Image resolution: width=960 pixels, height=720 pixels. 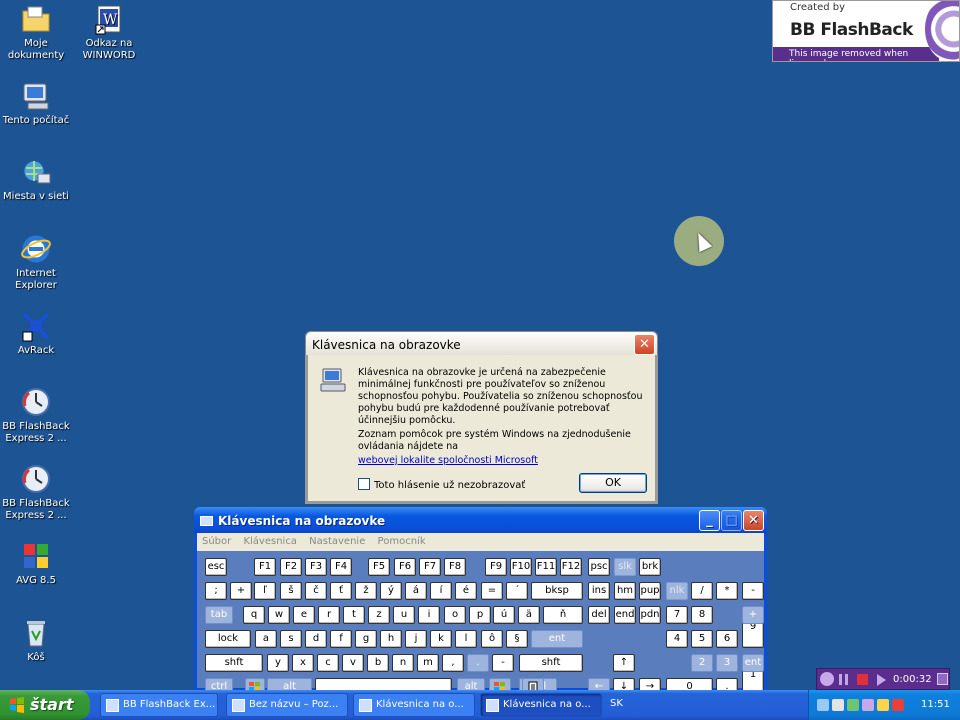 I want to click on menu-settings: Nastavenie, so click(x=337, y=541).